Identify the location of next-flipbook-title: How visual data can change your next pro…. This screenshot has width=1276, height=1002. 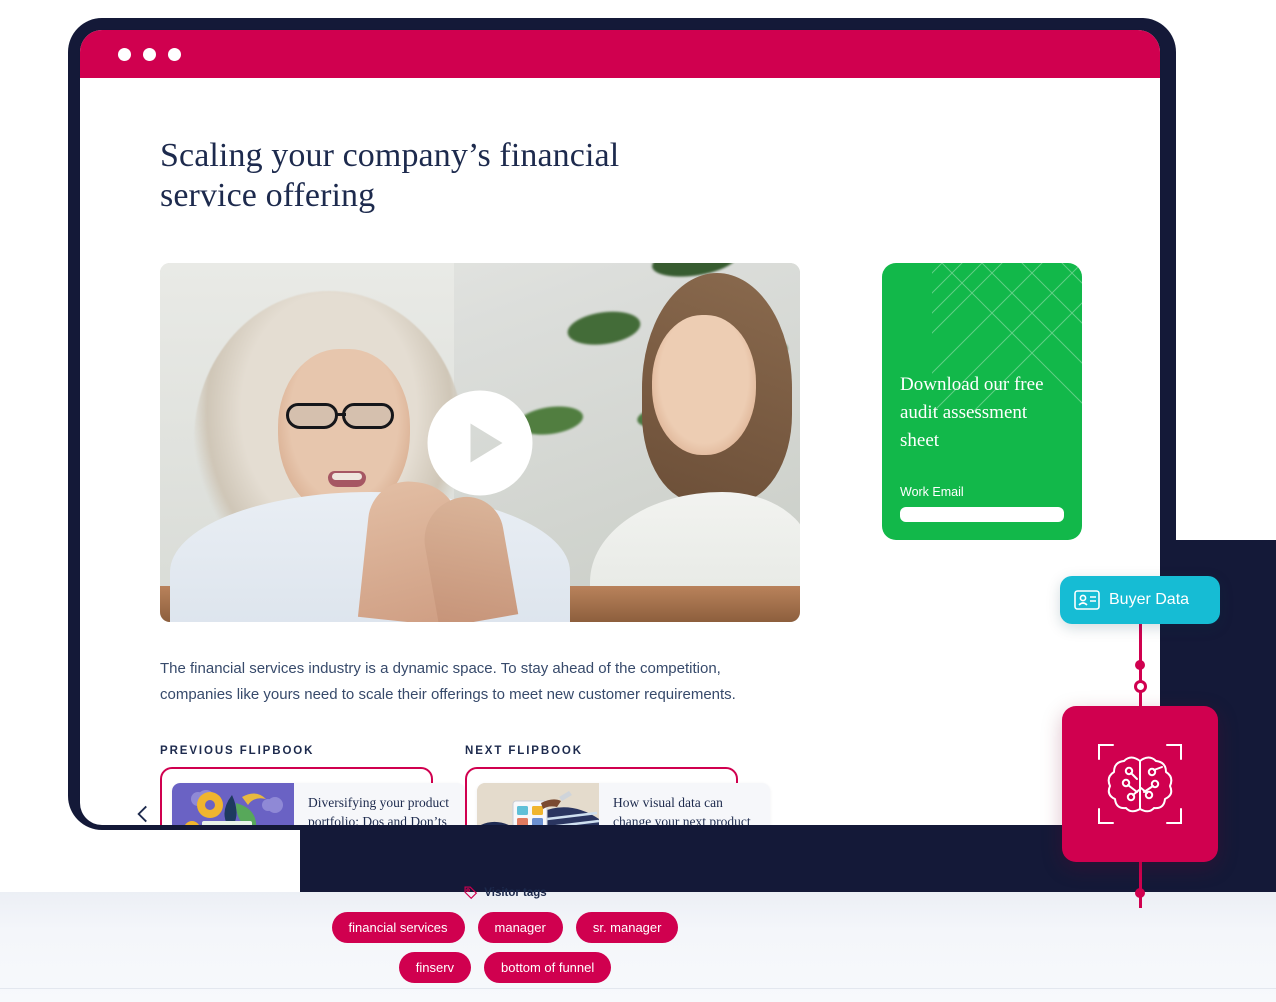
(682, 810).